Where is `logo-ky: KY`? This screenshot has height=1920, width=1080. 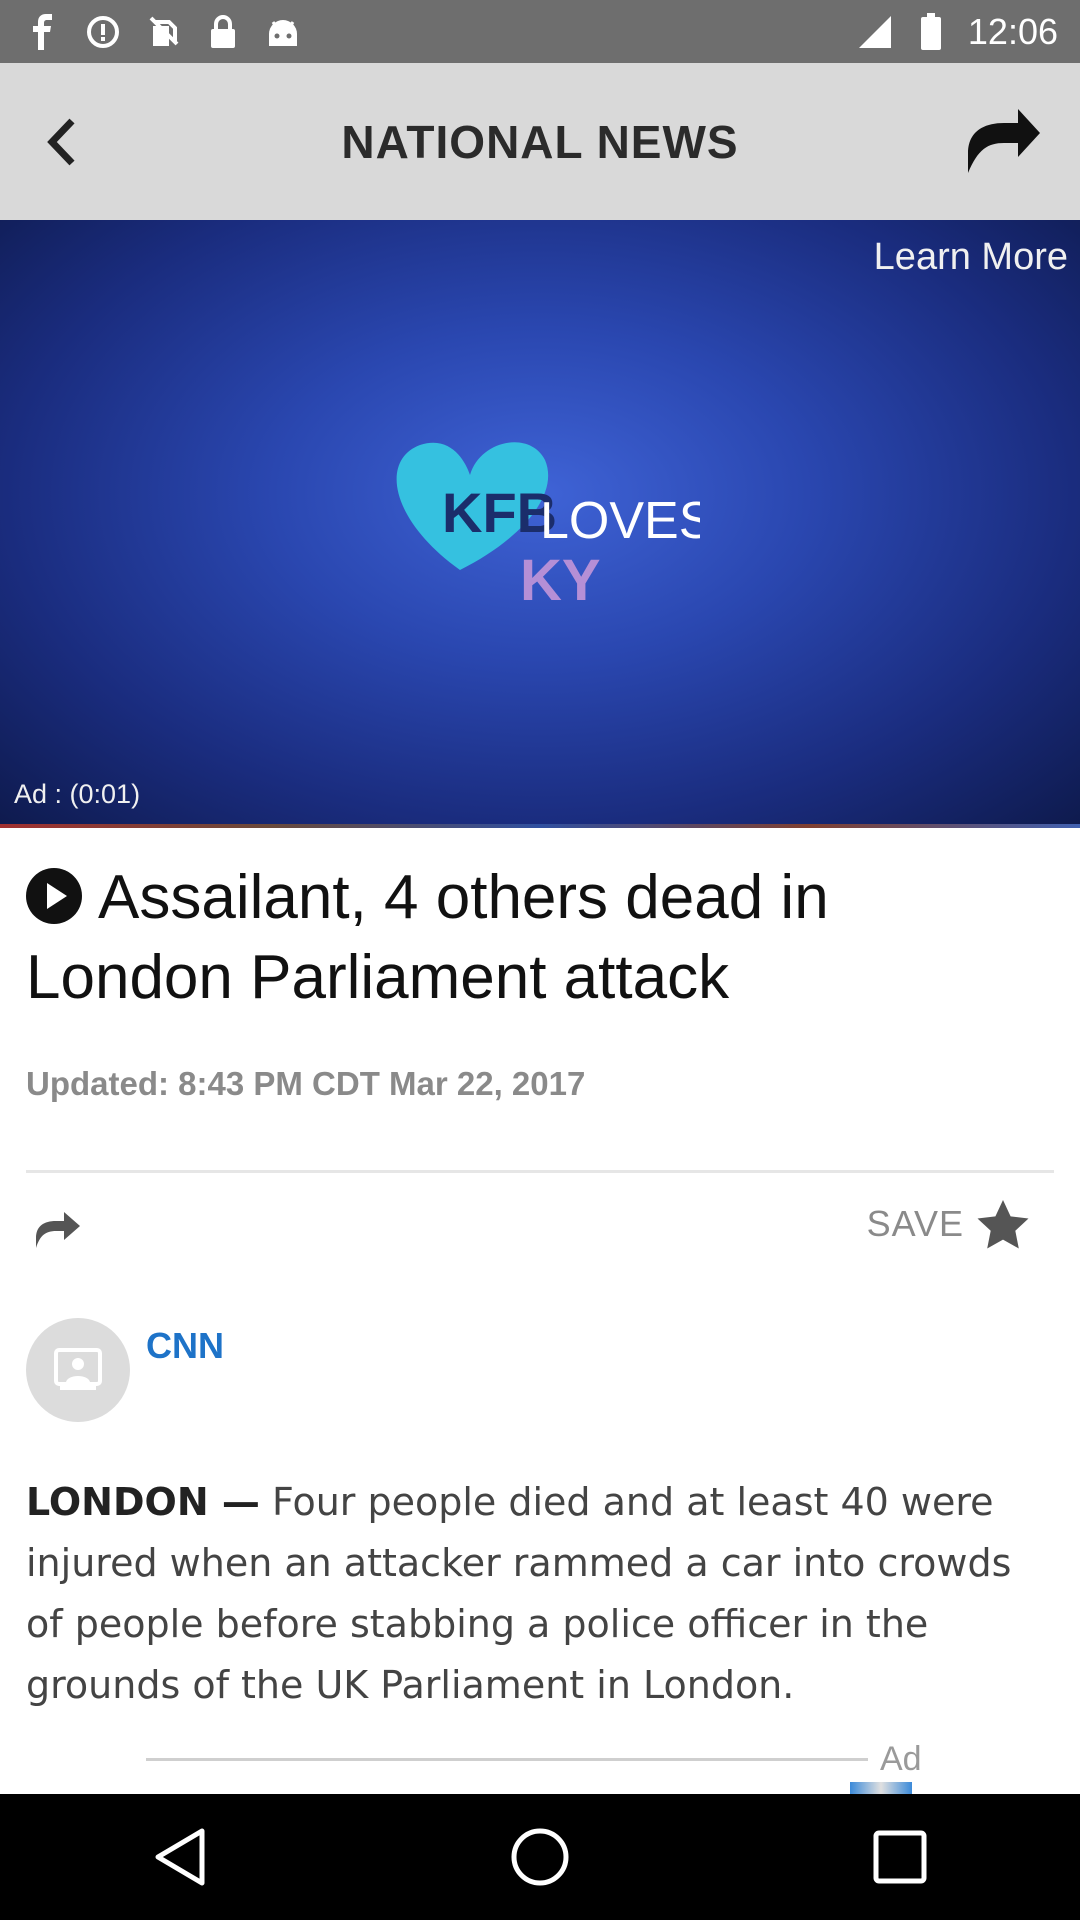
logo-ky: KY is located at coordinates (560, 580).